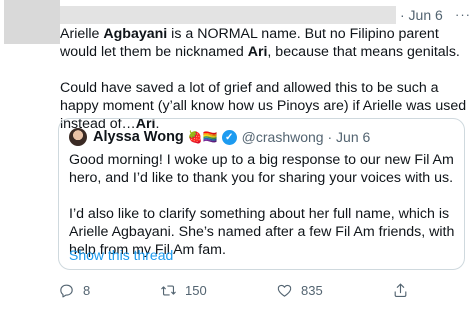 This screenshot has height=311, width=474. What do you see at coordinates (299, 290) in the screenshot?
I see `like-button: 835` at bounding box center [299, 290].